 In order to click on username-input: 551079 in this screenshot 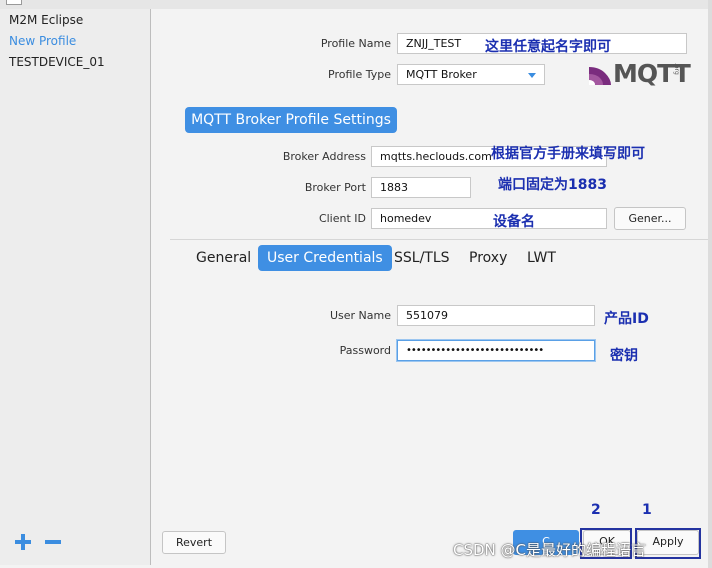, I will do `click(496, 315)`.